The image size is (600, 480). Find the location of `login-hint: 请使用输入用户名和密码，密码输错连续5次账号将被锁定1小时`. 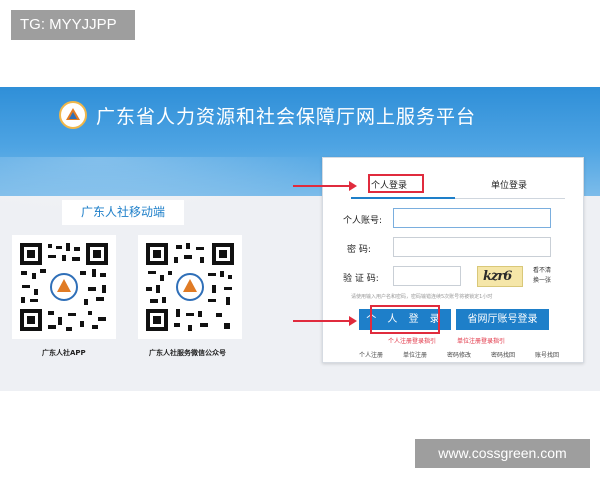

login-hint: 请使用输入用户名和密码，密码输错连续5次账号将被锁定1小时 is located at coordinates (422, 297).